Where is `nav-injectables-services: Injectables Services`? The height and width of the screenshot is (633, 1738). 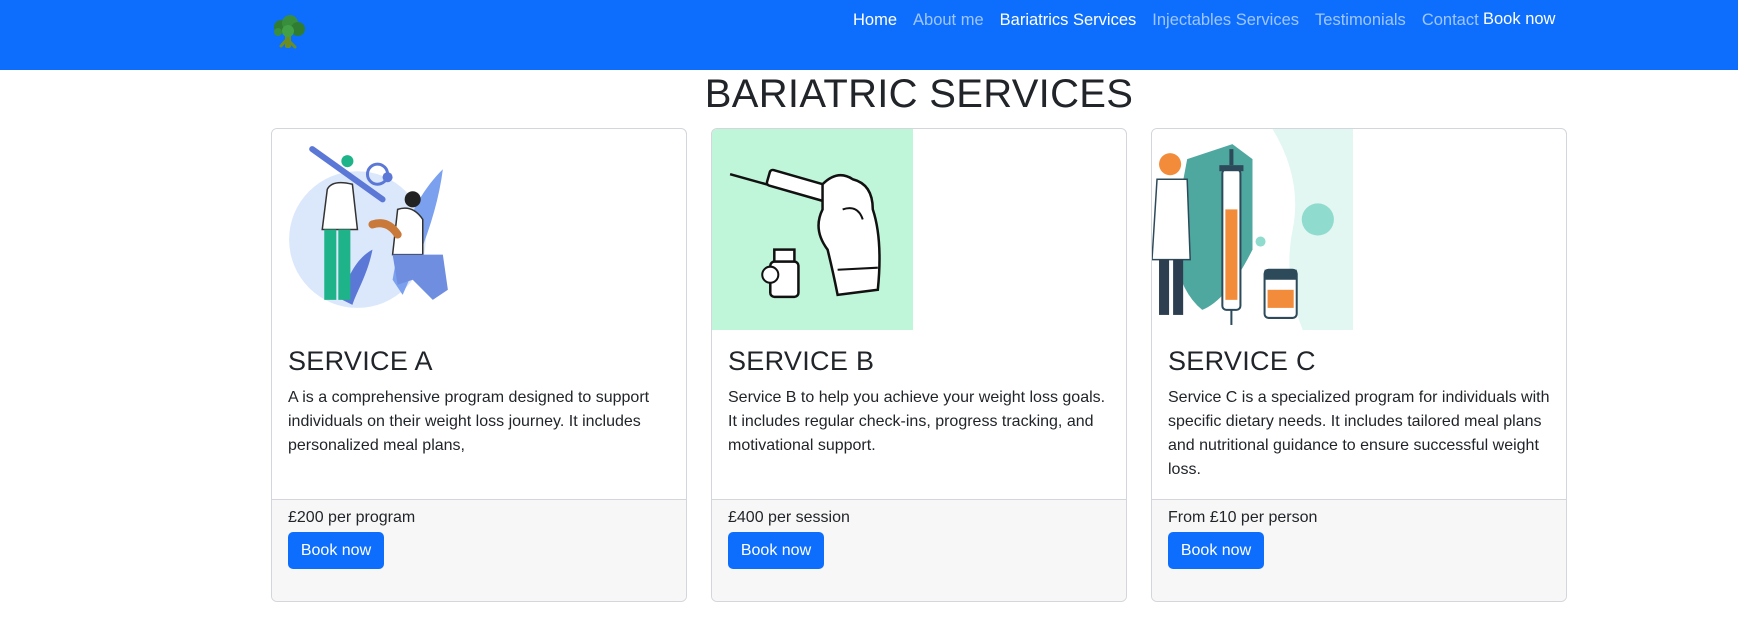 nav-injectables-services: Injectables Services is located at coordinates (1225, 20).